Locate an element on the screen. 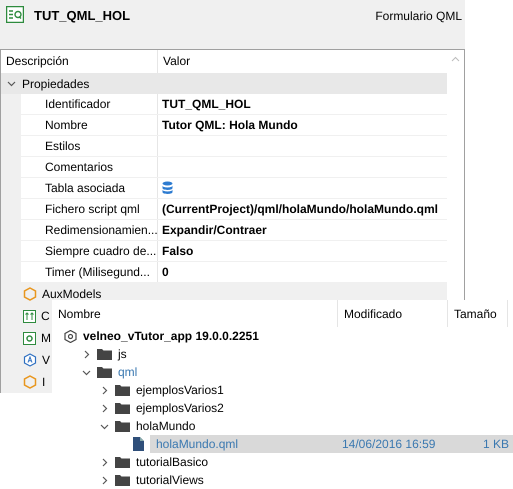  folder-name: qml is located at coordinates (128, 372).